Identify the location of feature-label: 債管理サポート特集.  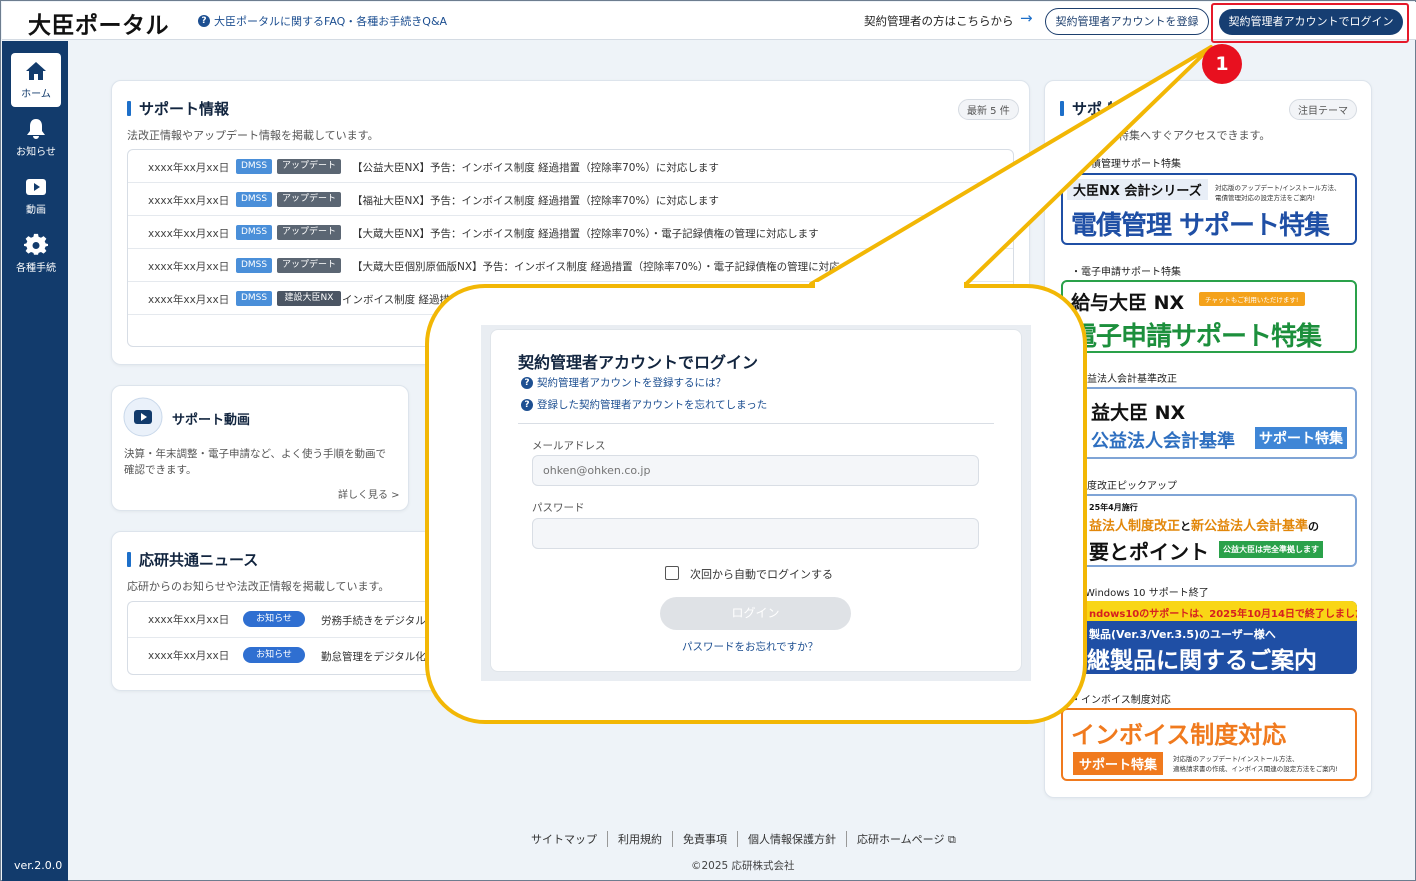
(1136, 164).